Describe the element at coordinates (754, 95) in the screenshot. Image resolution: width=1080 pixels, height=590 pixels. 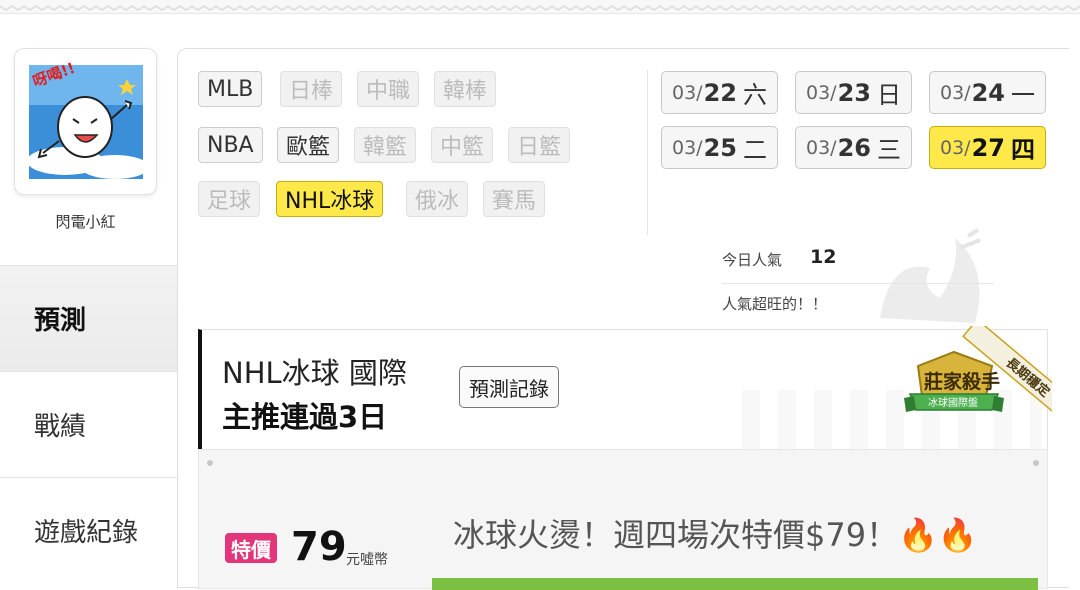
I see `date-weekday: 六` at that location.